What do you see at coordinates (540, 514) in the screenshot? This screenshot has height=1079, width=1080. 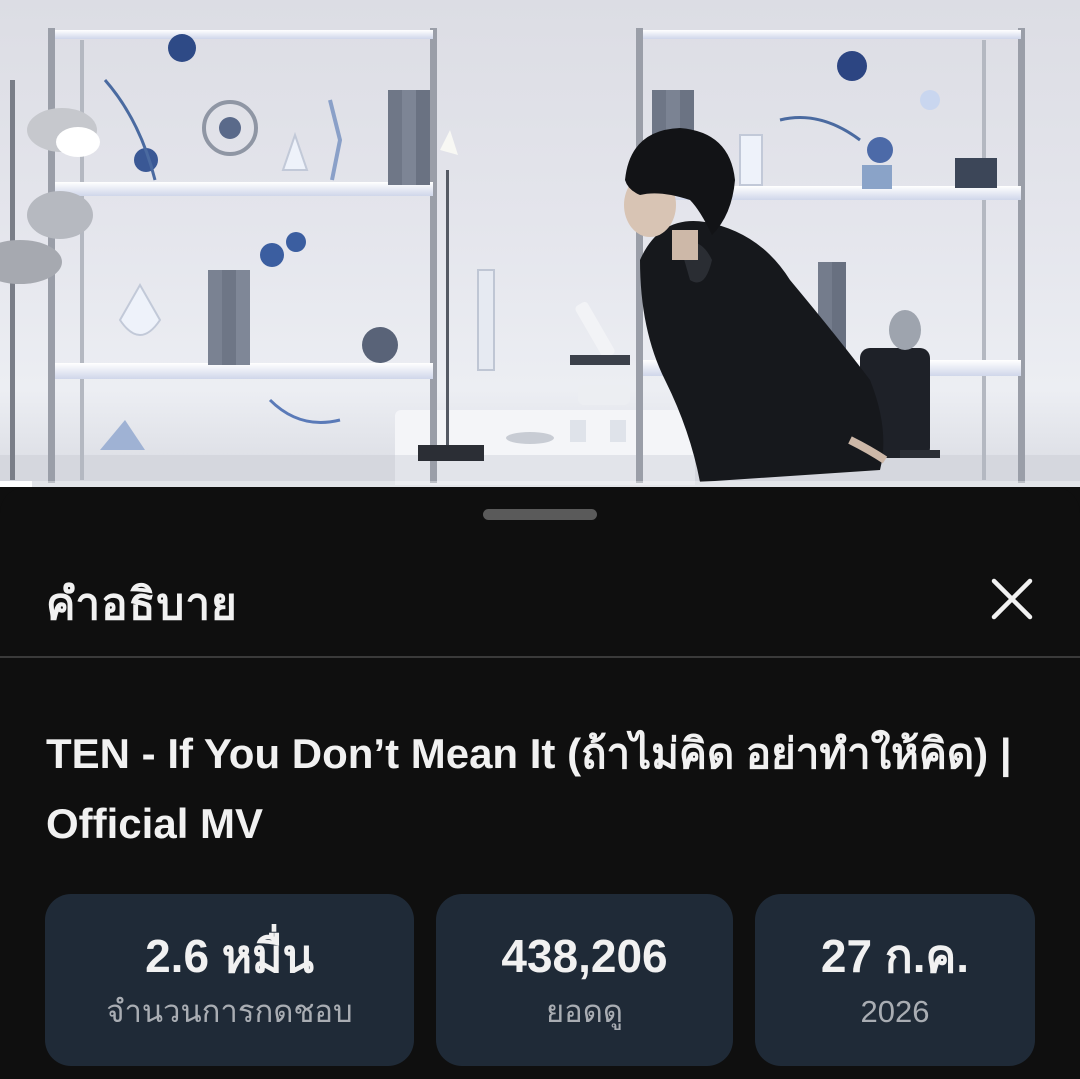 I see `sheet-drag-handle` at bounding box center [540, 514].